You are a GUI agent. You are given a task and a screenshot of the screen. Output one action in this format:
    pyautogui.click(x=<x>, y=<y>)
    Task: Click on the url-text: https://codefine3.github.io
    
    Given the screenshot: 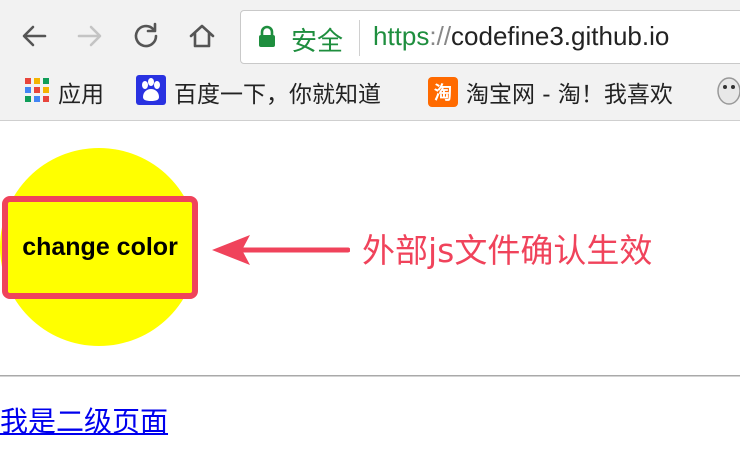 What is the action you would take?
    pyautogui.click(x=521, y=36)
    